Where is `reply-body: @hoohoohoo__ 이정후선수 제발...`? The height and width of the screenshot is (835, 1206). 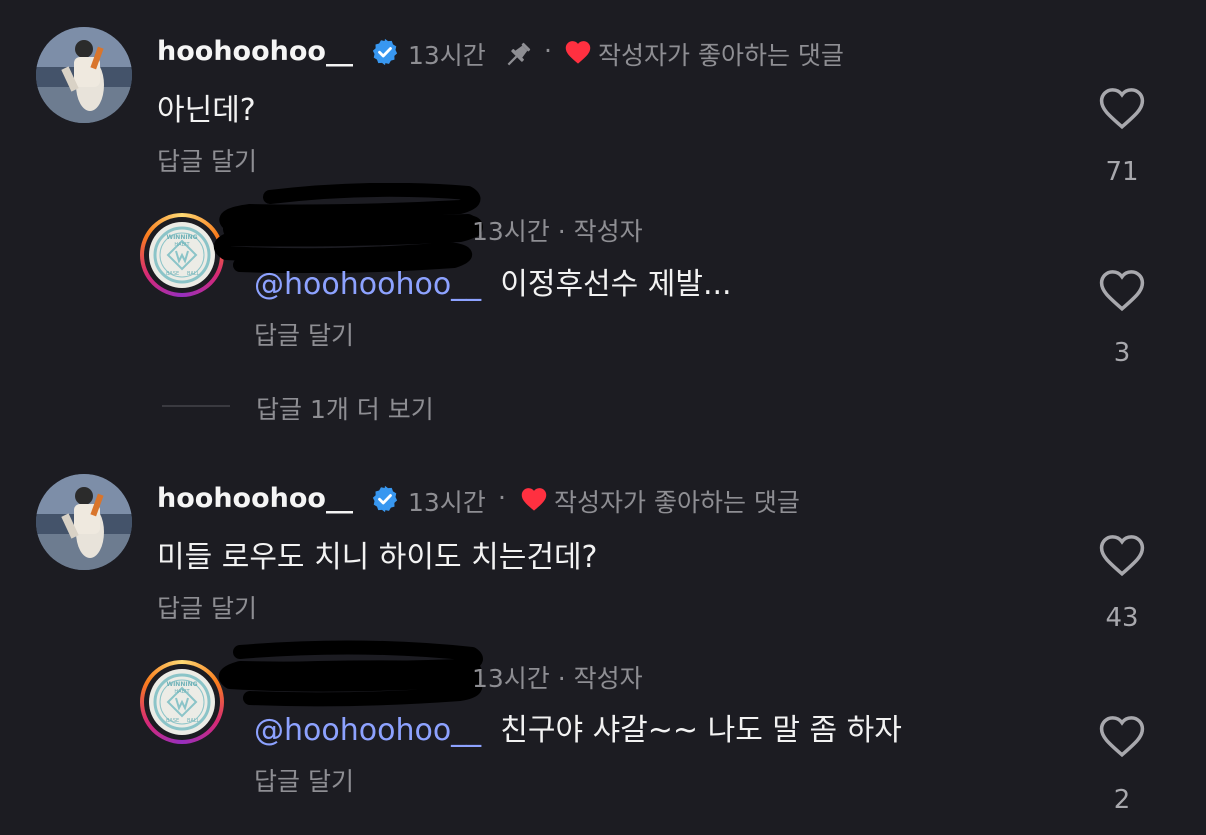
reply-body: @hoohoohoo__ 이정후선수 제발... is located at coordinates (493, 281).